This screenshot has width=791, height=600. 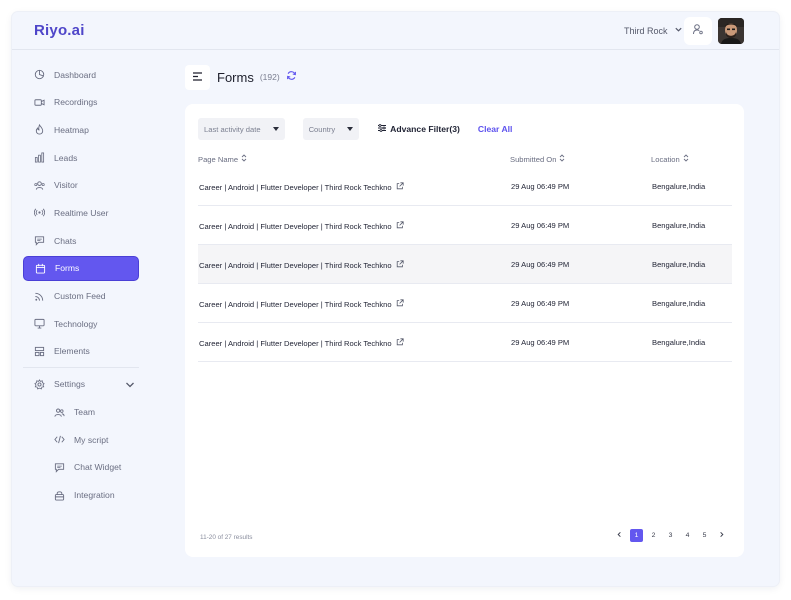 What do you see at coordinates (59, 30) in the screenshot?
I see `logo: Riyo.ai` at bounding box center [59, 30].